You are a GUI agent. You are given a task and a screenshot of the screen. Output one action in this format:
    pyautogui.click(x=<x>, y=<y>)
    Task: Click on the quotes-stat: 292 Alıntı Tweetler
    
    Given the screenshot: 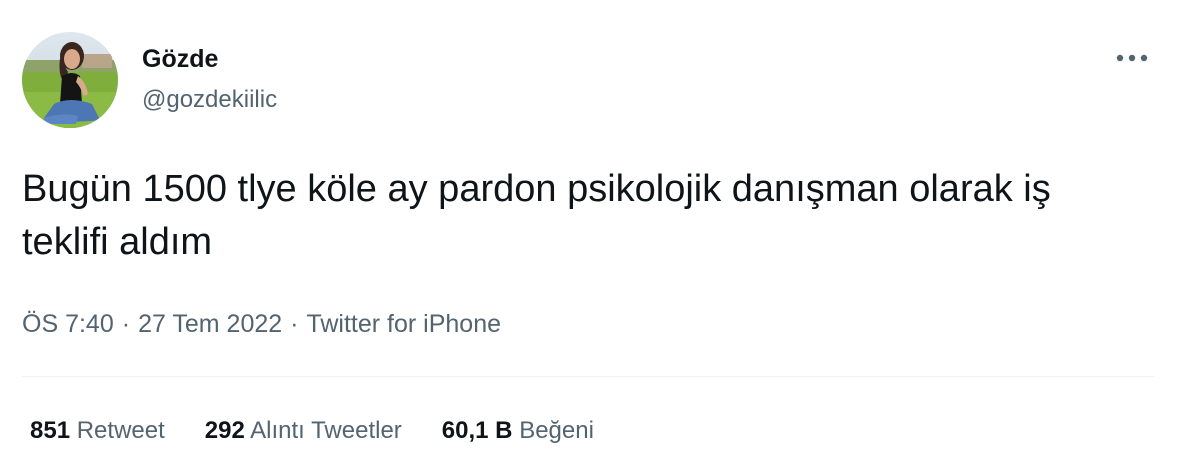 What is the action you would take?
    pyautogui.click(x=303, y=431)
    